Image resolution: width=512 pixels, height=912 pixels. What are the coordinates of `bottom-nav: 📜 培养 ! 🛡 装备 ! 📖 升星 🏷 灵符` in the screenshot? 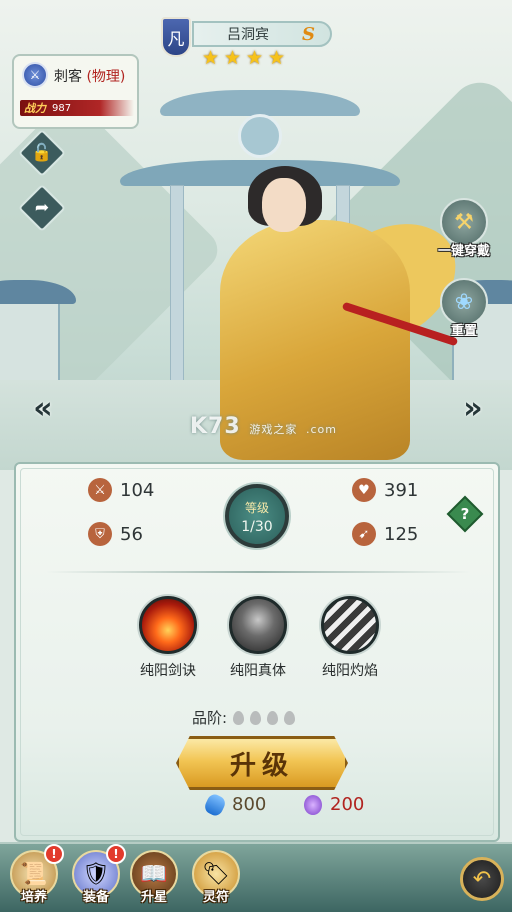 It's located at (256, 877).